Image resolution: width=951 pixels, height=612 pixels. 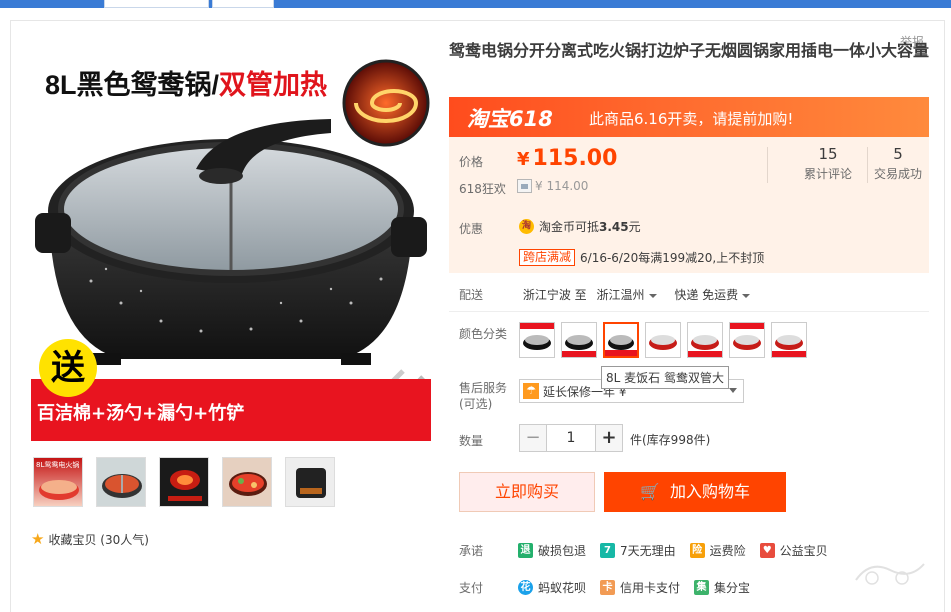 I want to click on cross-store-tag: 跨店满减, so click(x=547, y=257).